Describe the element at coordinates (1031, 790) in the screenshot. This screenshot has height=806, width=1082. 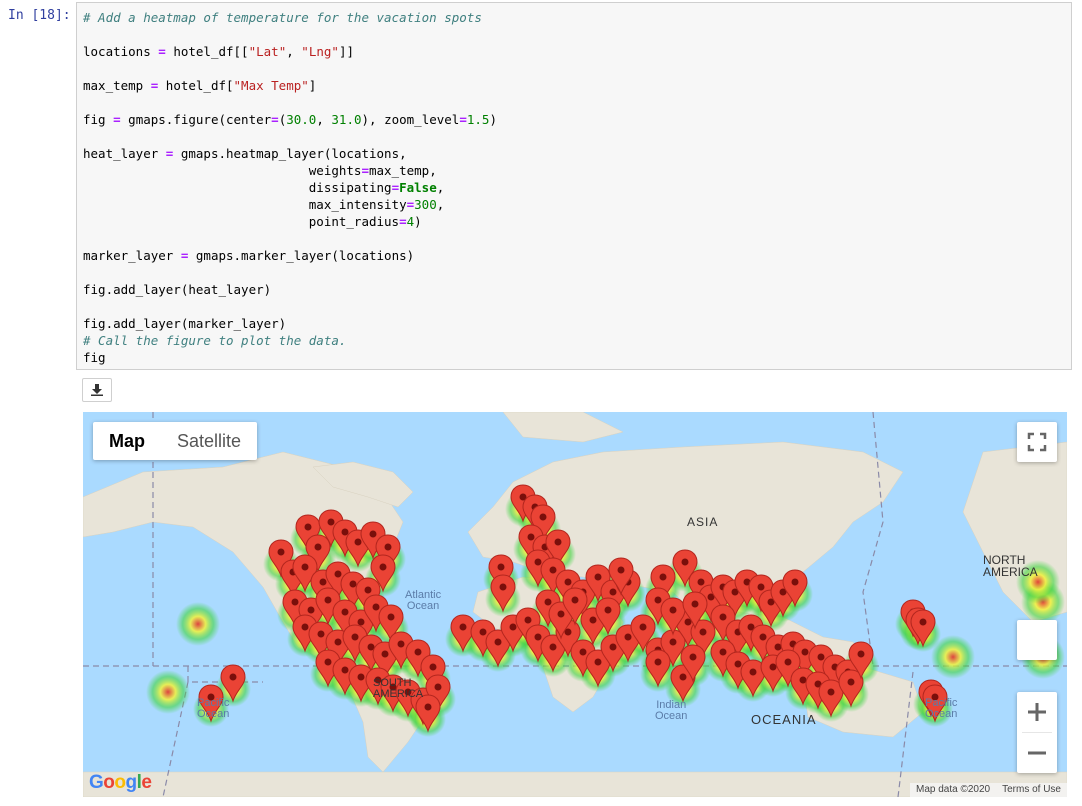
I see `terms-of-use-link: Terms of Use` at that location.